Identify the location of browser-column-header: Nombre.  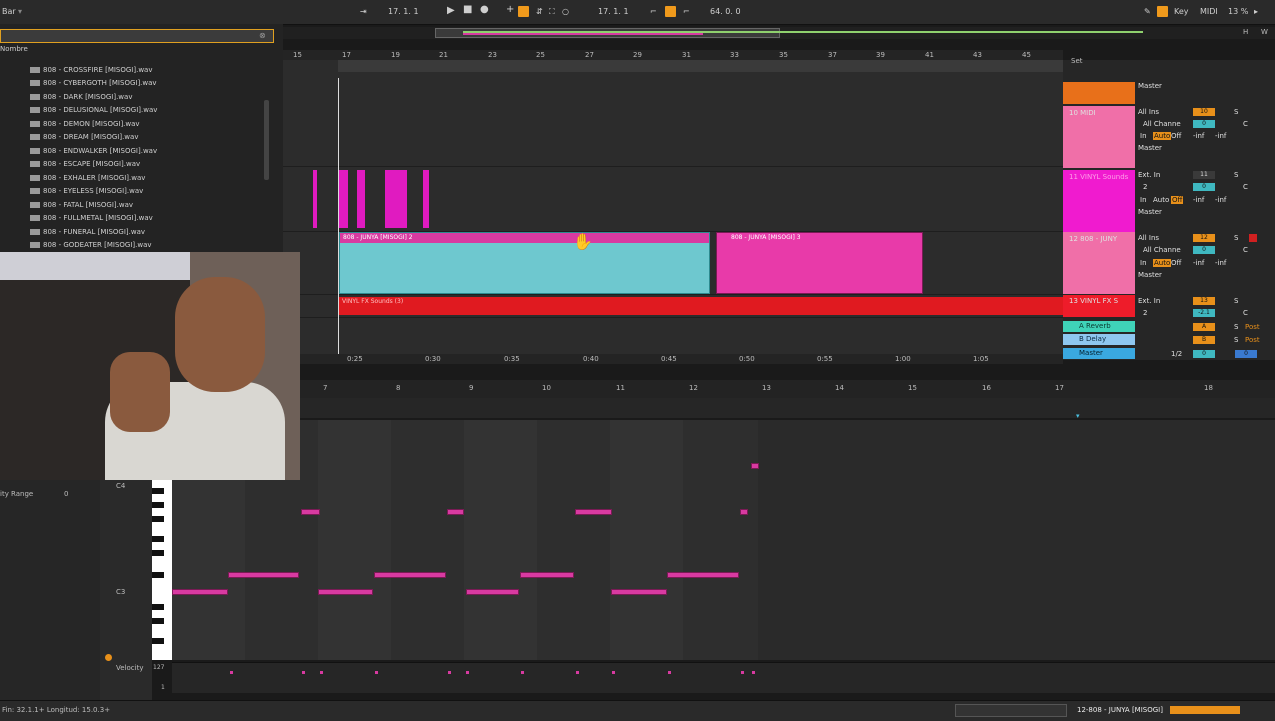
(14, 49).